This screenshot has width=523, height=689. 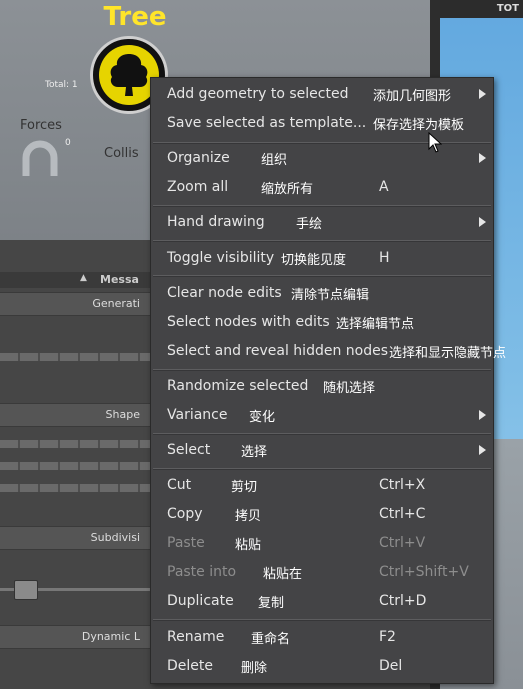 I want to click on menu-item-shortcut: Ctrl+X, so click(x=402, y=485).